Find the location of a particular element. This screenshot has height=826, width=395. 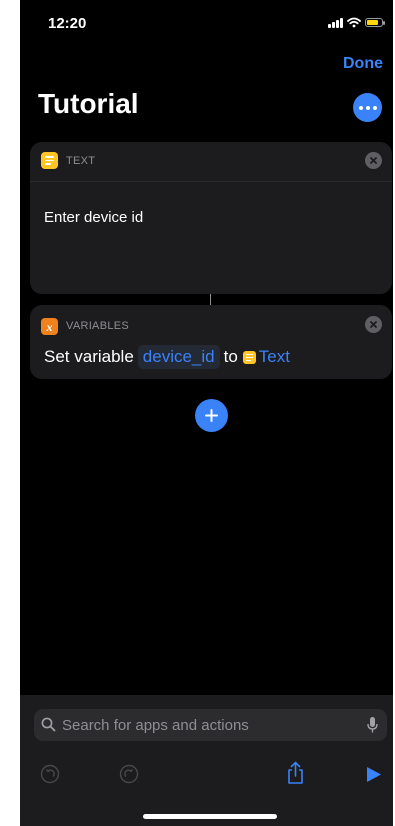

play-icon is located at coordinates (374, 774).